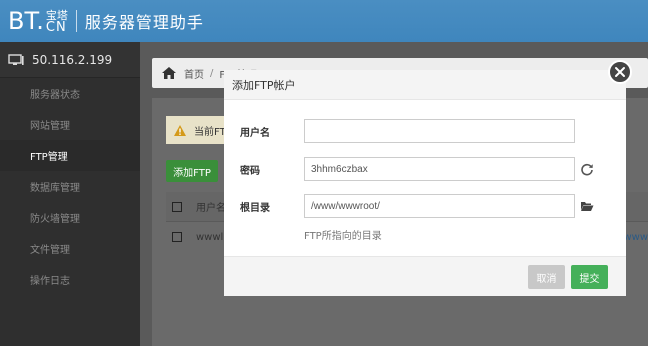 This screenshot has height=346, width=648. I want to click on top-header: BT. 宝塔 CN 服务器管理助手, so click(324, 21).